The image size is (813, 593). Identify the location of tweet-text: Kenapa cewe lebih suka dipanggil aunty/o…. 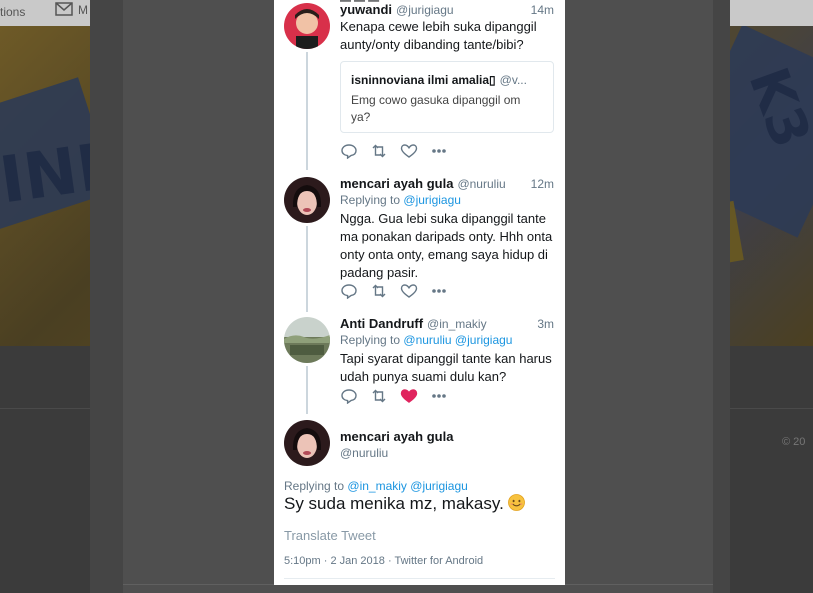
(438, 35).